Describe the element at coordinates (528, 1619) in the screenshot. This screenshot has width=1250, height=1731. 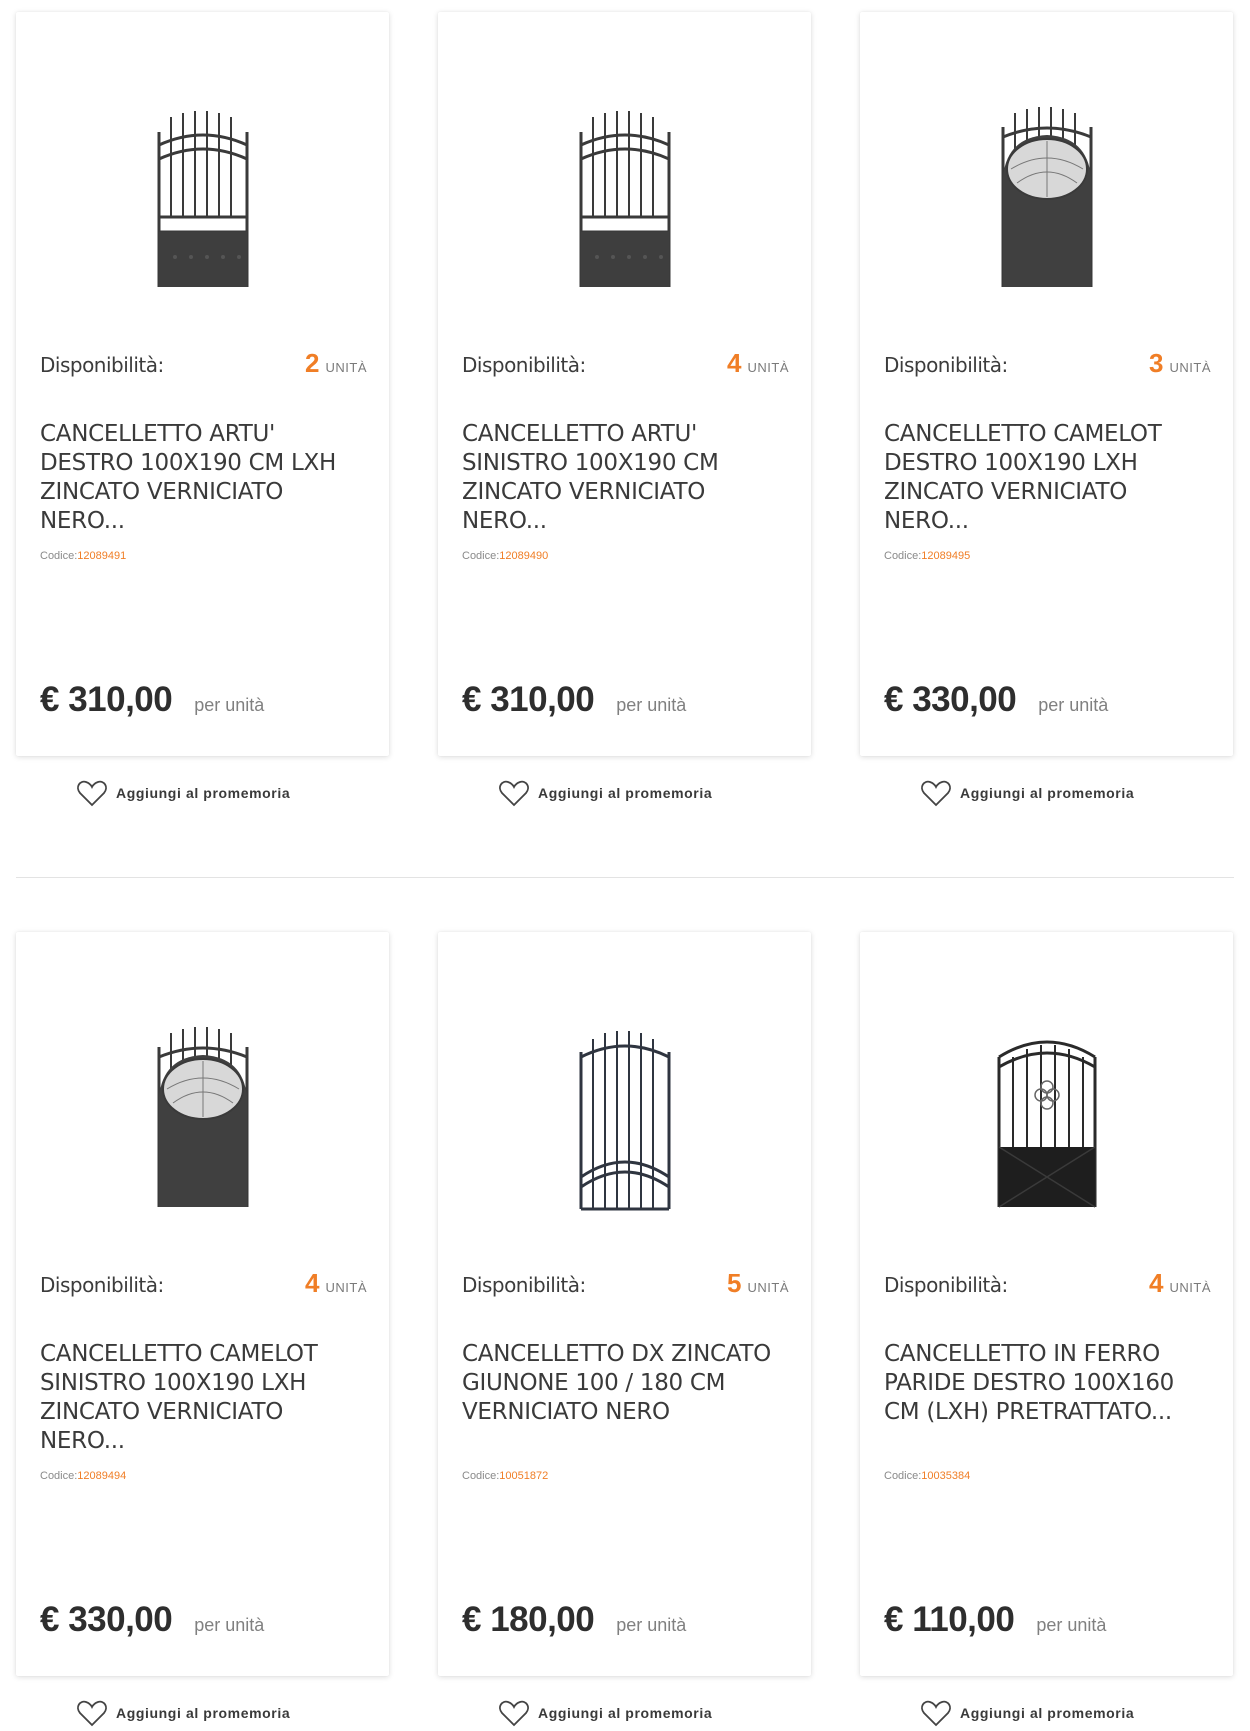
I see `product-price: € 180,00` at that location.